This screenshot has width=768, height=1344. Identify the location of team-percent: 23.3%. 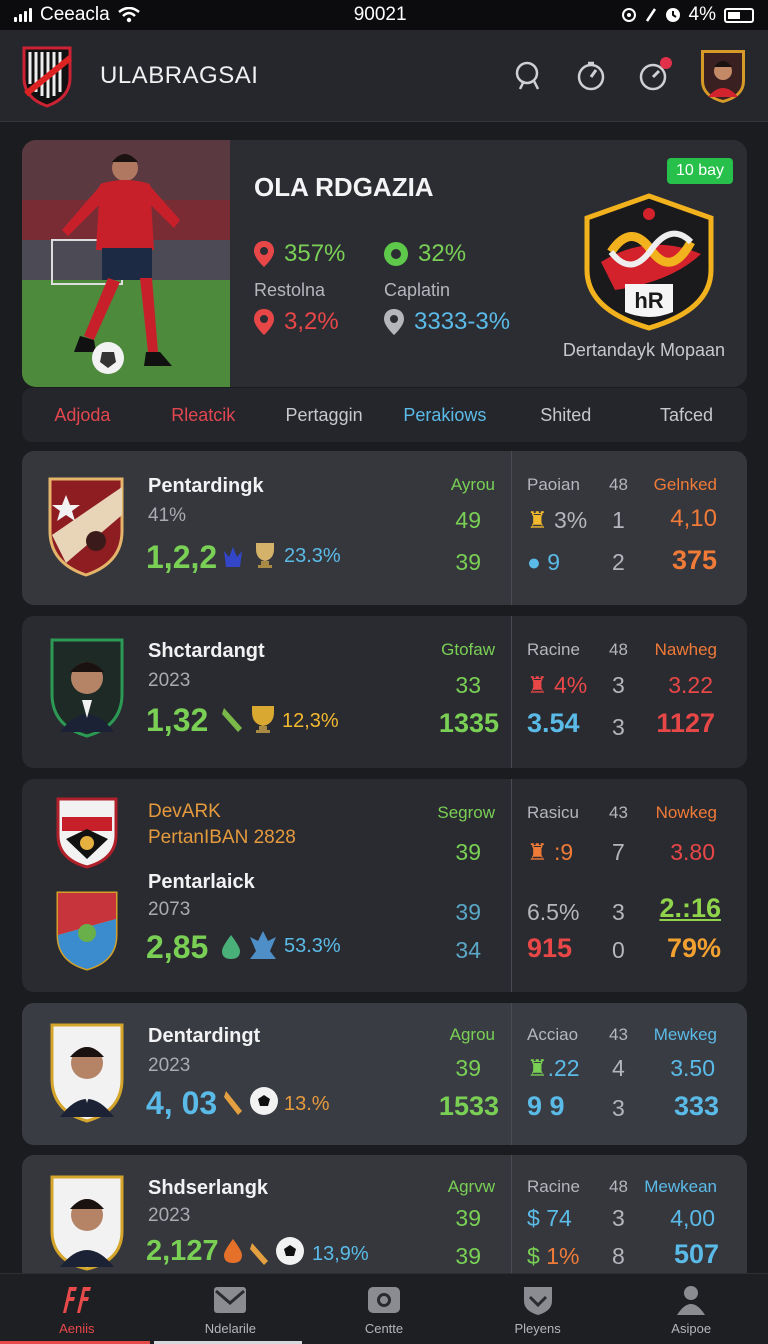
(312, 556).